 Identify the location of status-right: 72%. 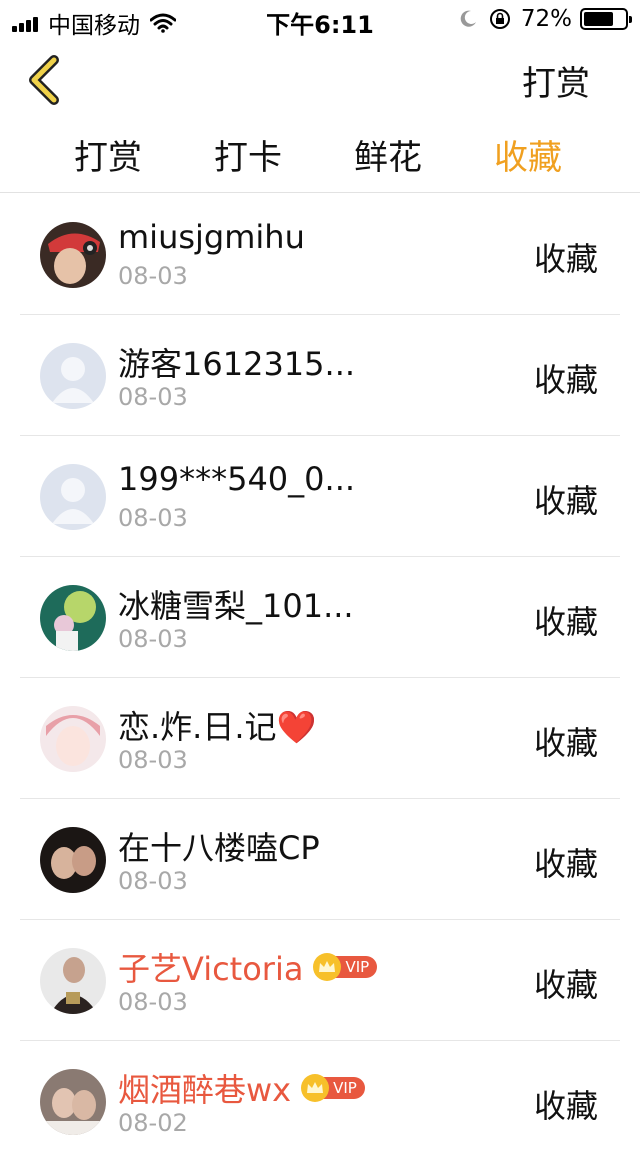
(545, 19).